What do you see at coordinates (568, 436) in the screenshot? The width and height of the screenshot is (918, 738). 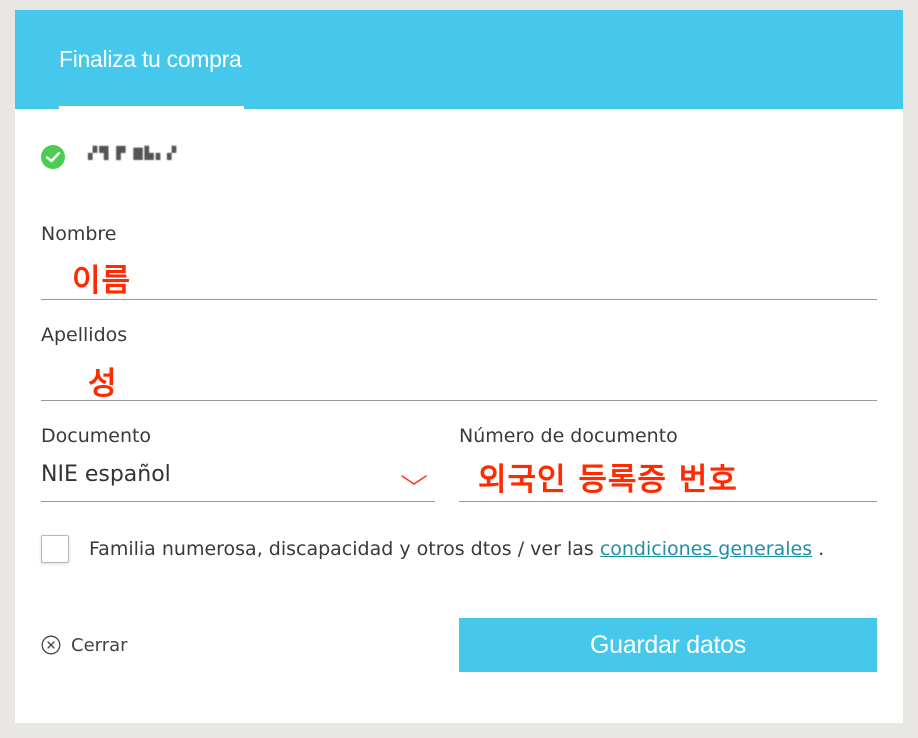 I see `numero-documento-label: Número de documento` at bounding box center [568, 436].